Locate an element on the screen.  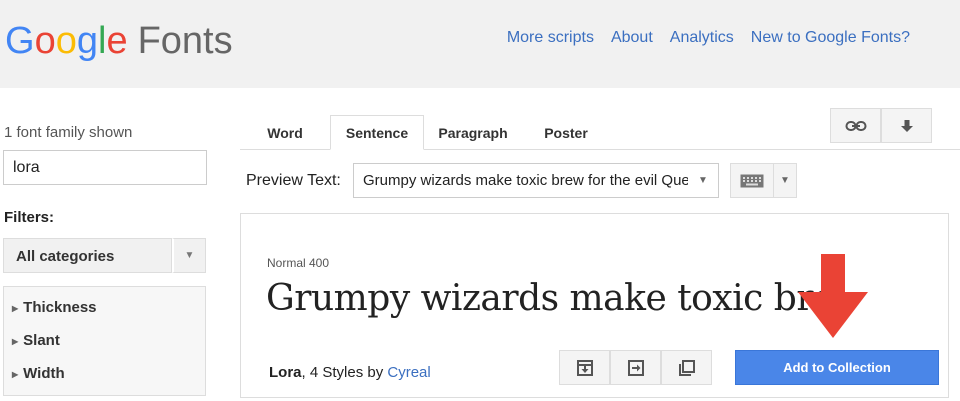
toolbar is located at coordinates (881, 125).